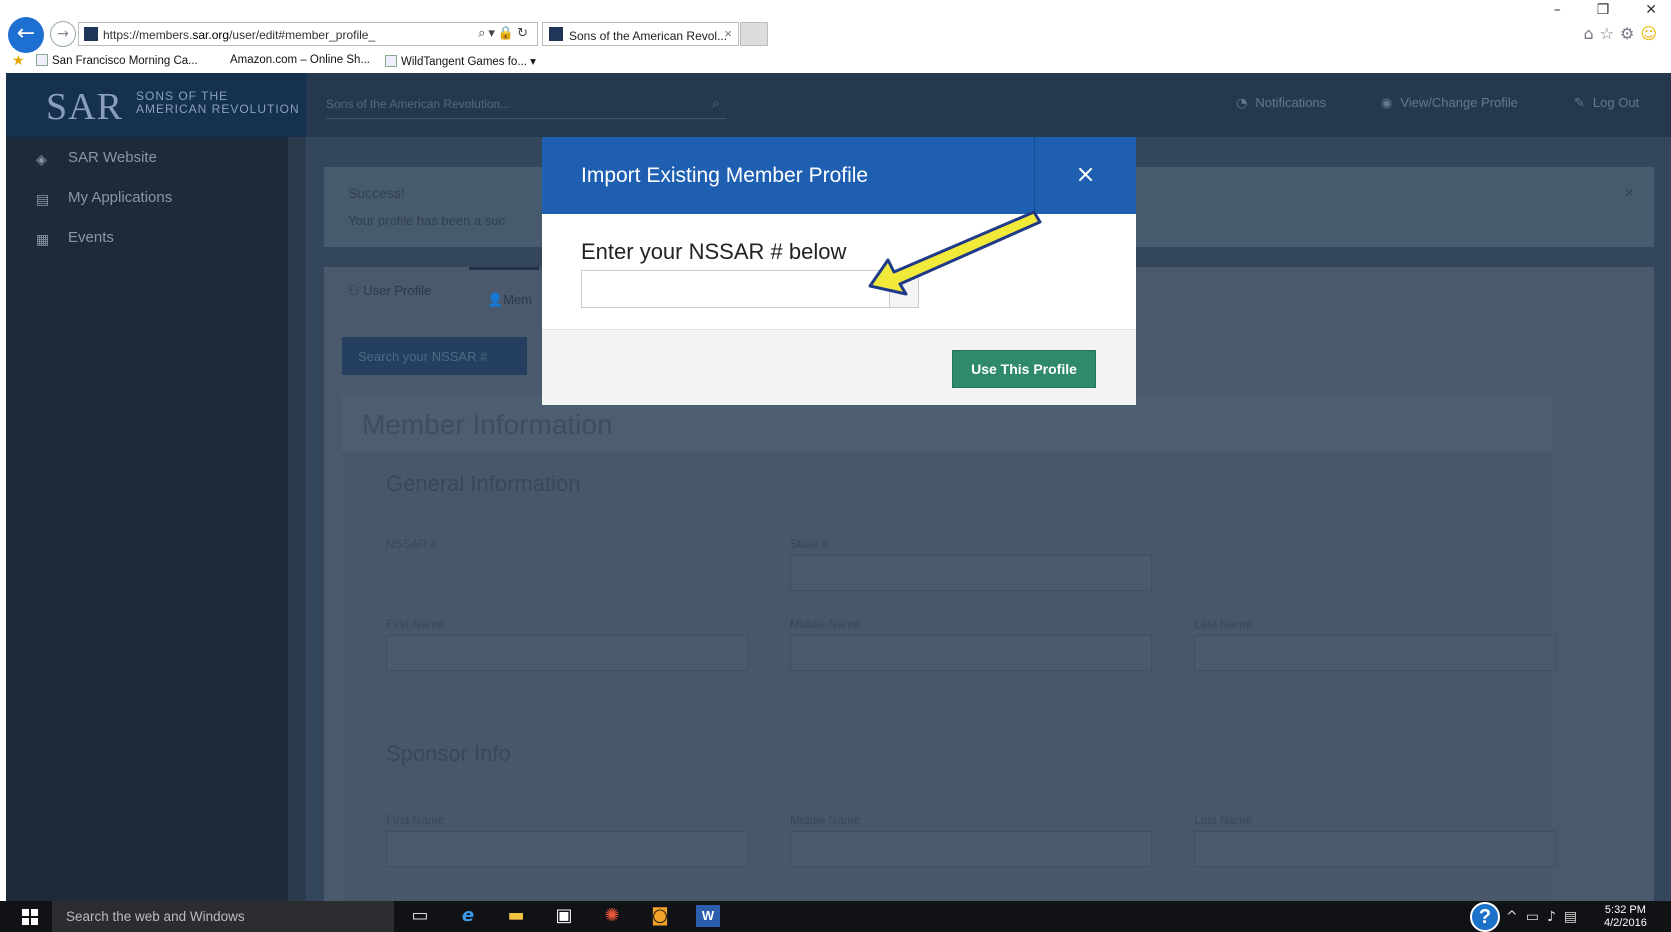 This screenshot has height=932, width=1671. Describe the element at coordinates (754, 34) in the screenshot. I see `new-tab-button` at that location.